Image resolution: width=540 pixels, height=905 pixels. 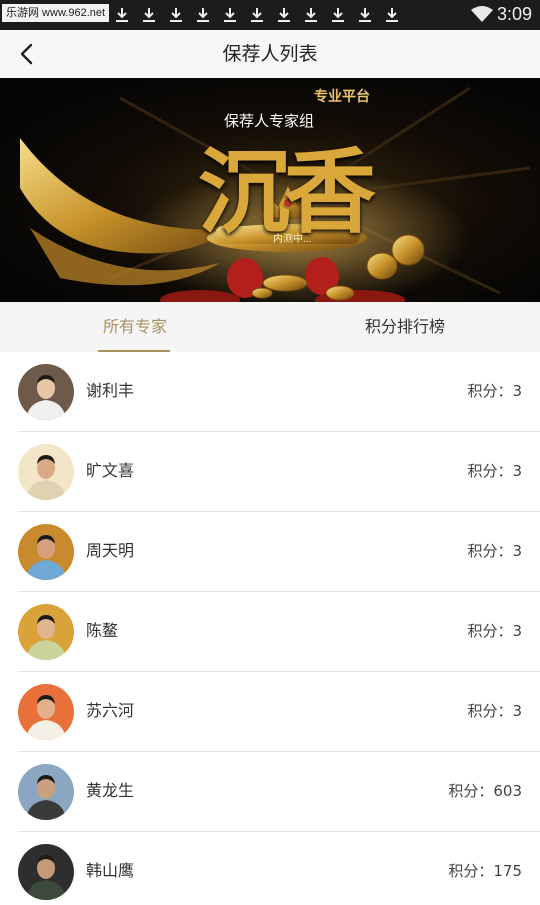 What do you see at coordinates (270, 632) in the screenshot?
I see `list-item: 陈鳌 积分：3` at bounding box center [270, 632].